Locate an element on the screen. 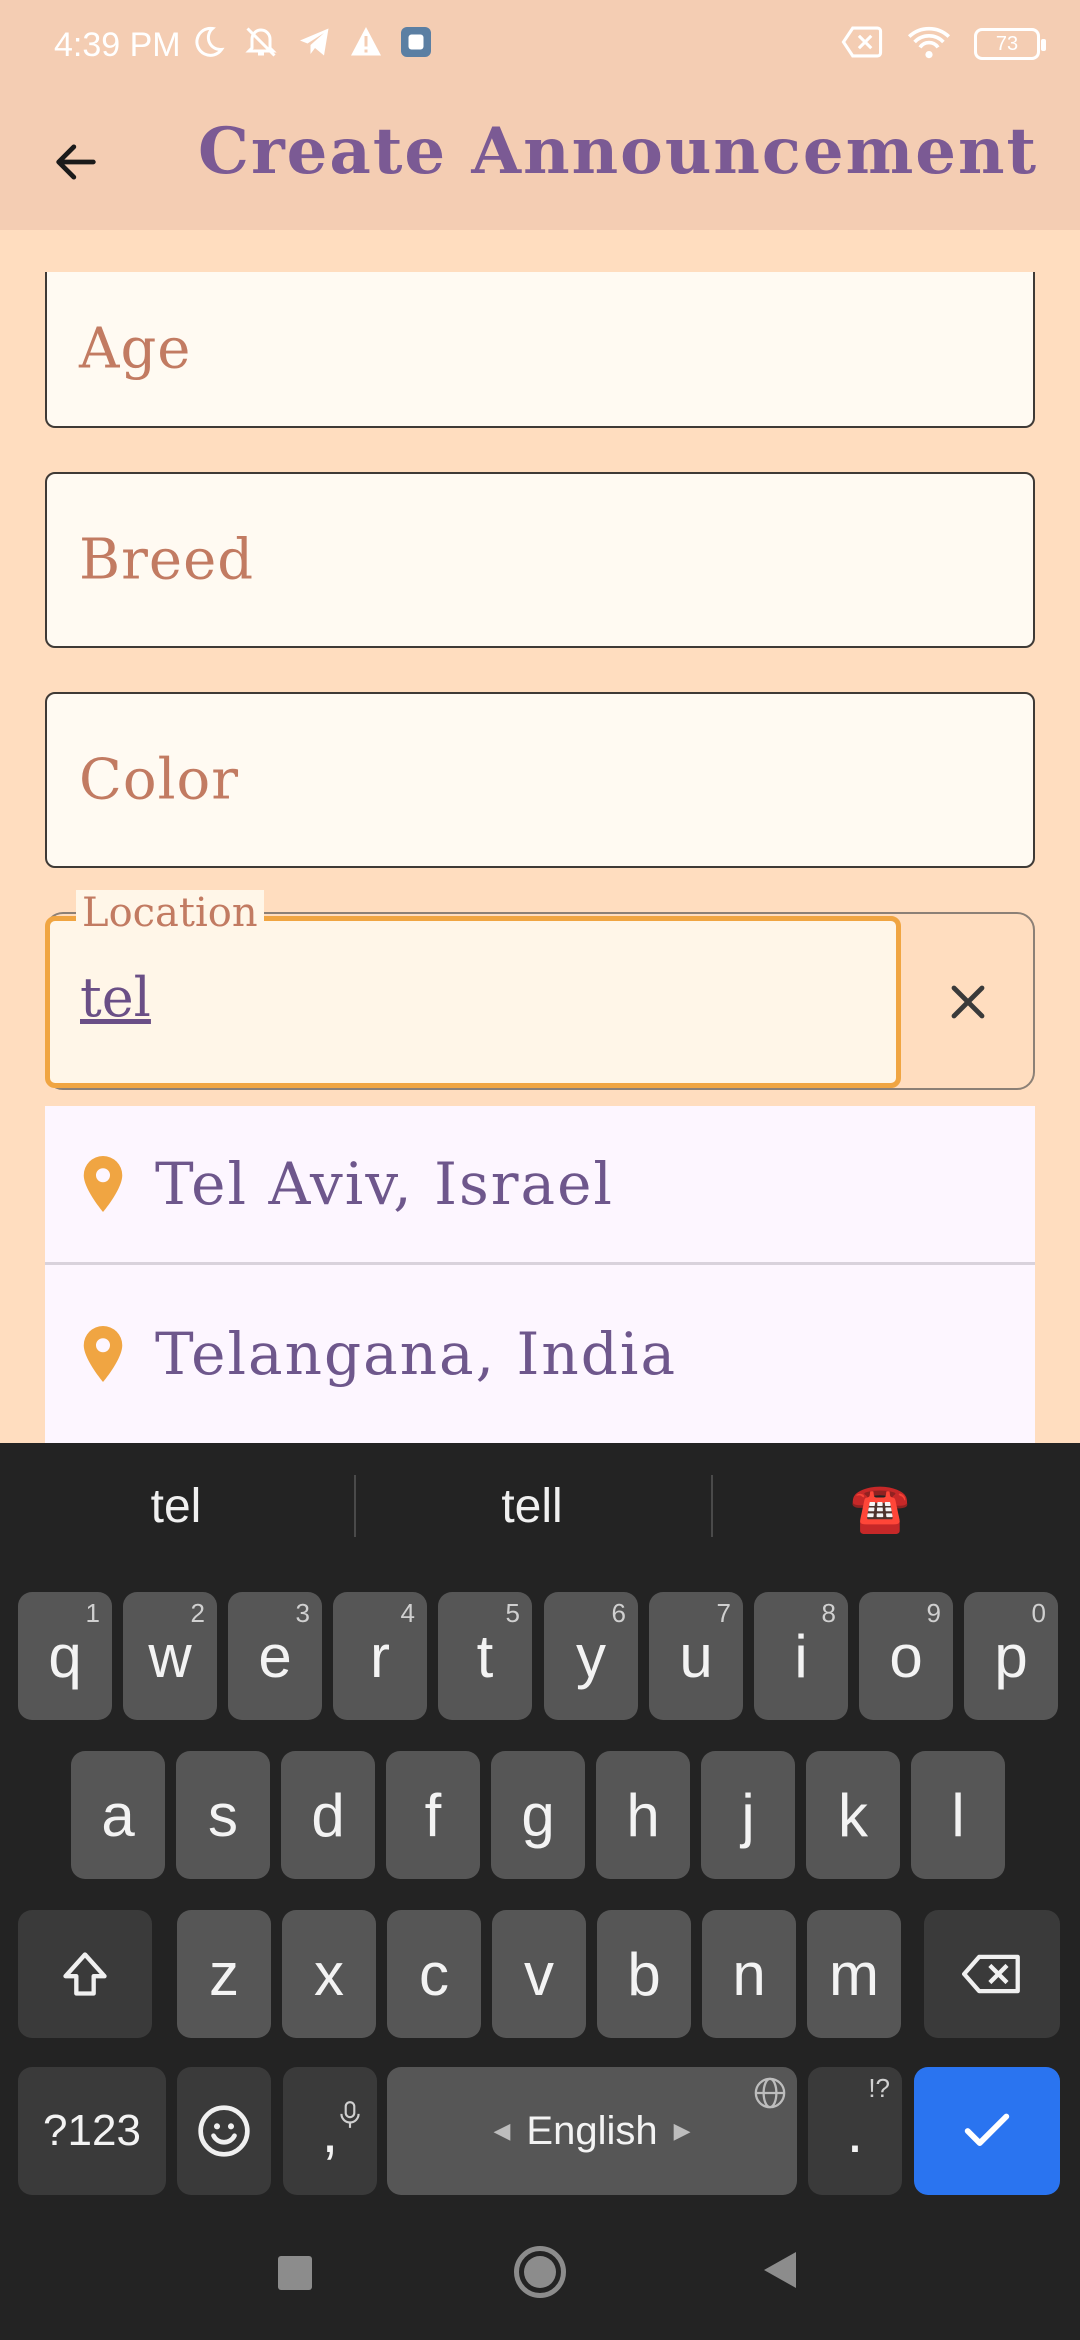 This screenshot has height=2340, width=1080. key-x: x is located at coordinates (329, 1974).